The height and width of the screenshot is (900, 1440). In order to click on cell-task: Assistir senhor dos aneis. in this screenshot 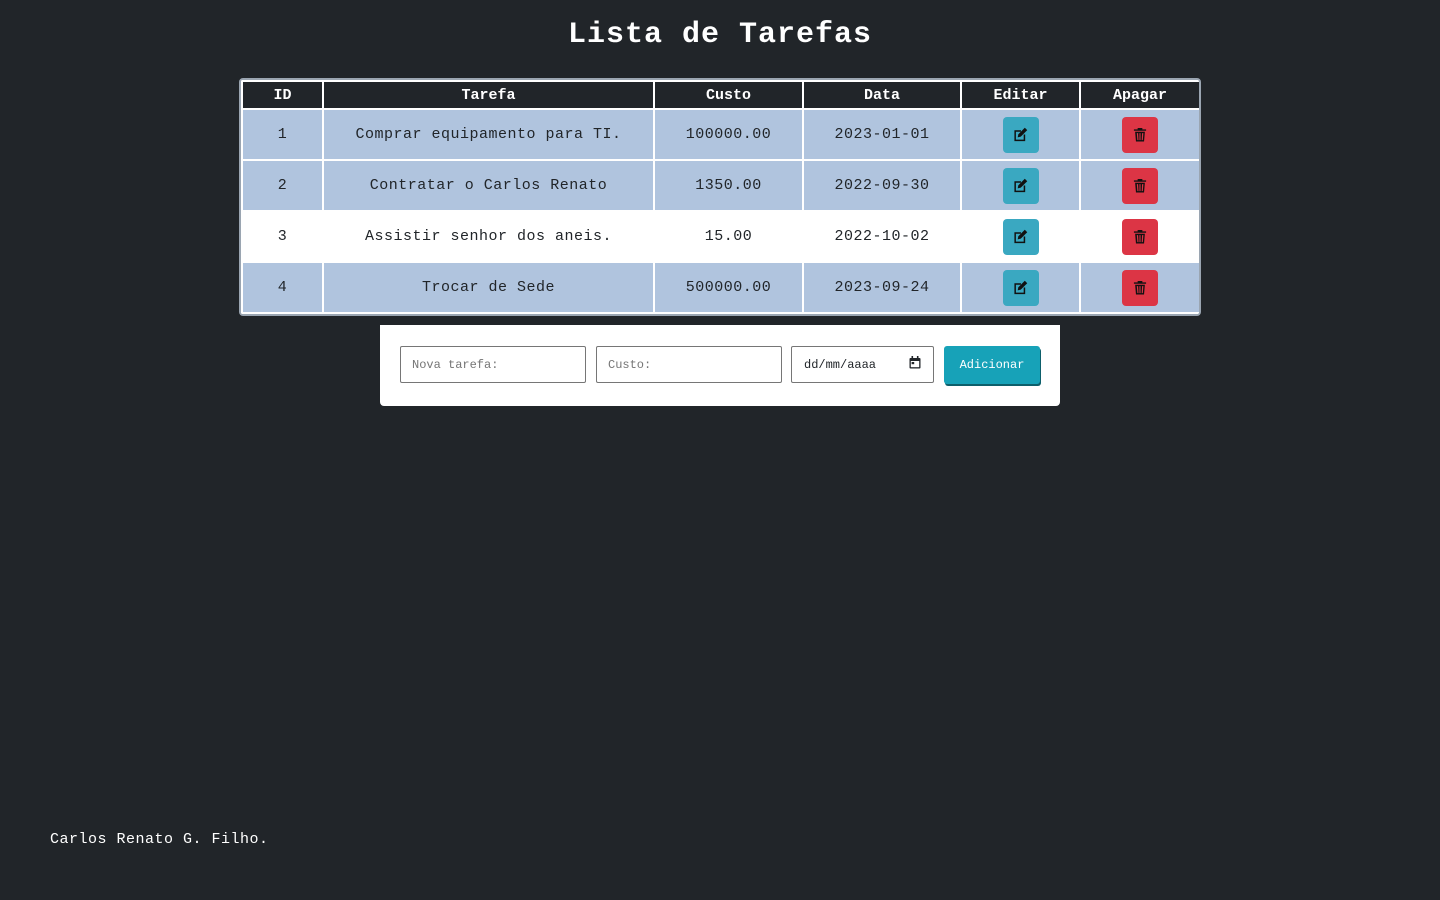, I will do `click(488, 236)`.